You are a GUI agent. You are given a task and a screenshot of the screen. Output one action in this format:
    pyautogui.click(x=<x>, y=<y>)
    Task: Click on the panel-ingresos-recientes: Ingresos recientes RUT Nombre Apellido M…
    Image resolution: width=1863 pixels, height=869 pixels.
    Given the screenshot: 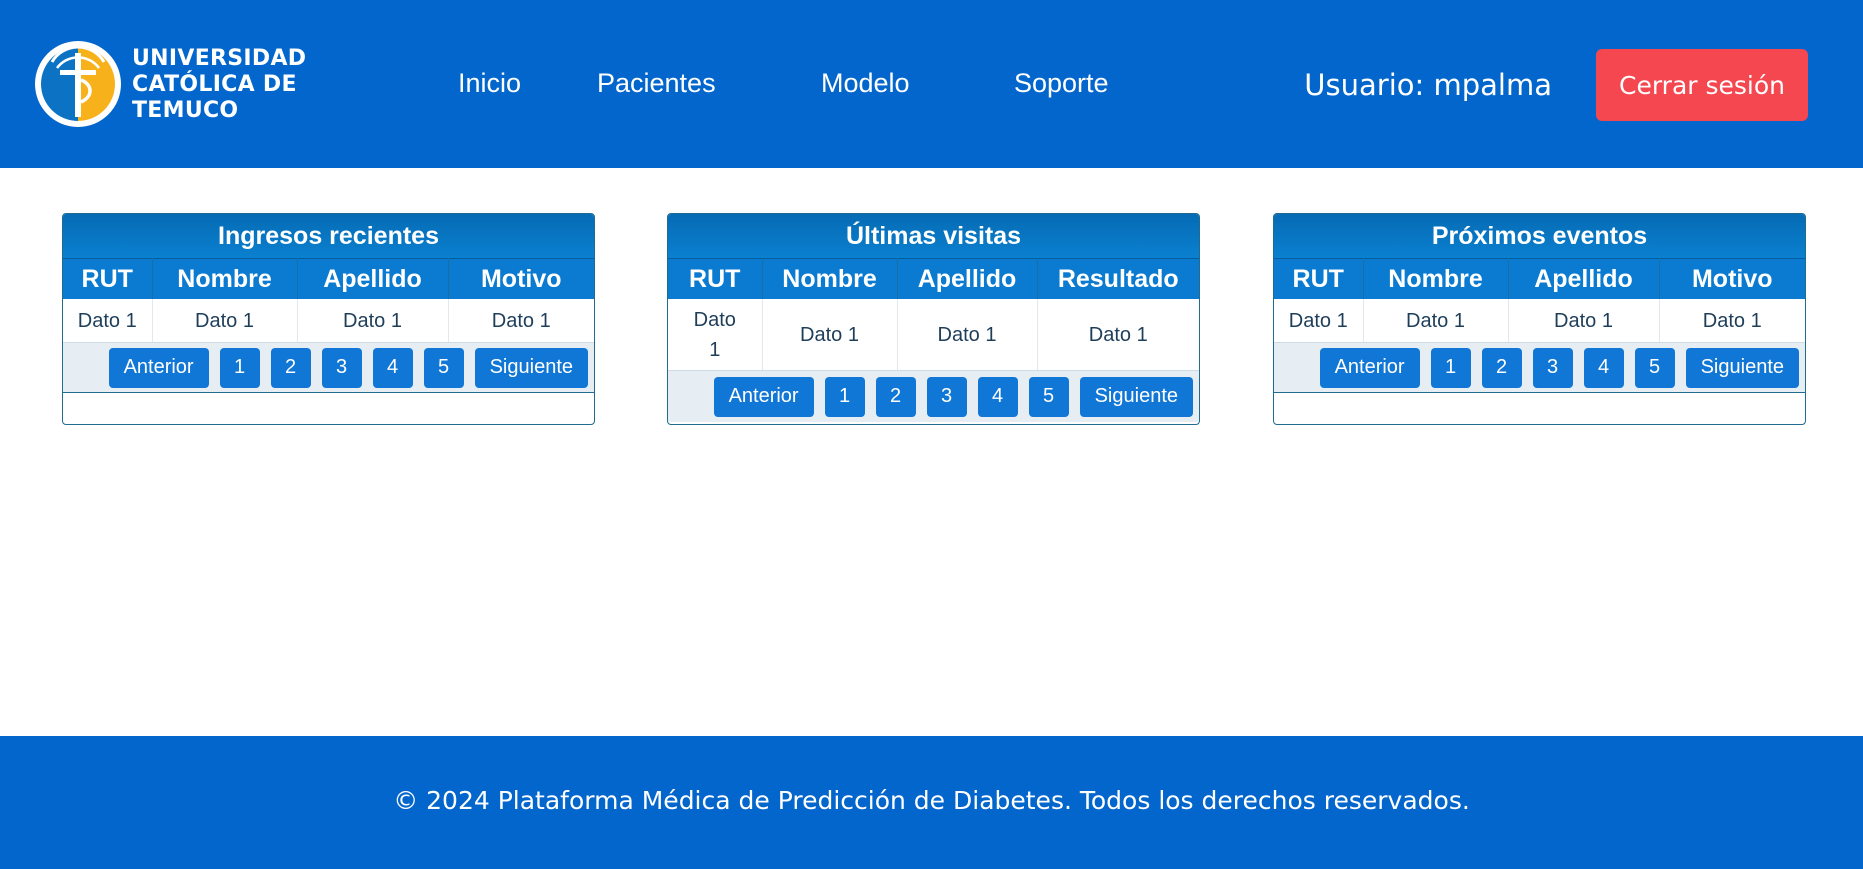 What is the action you would take?
    pyautogui.click(x=328, y=319)
    